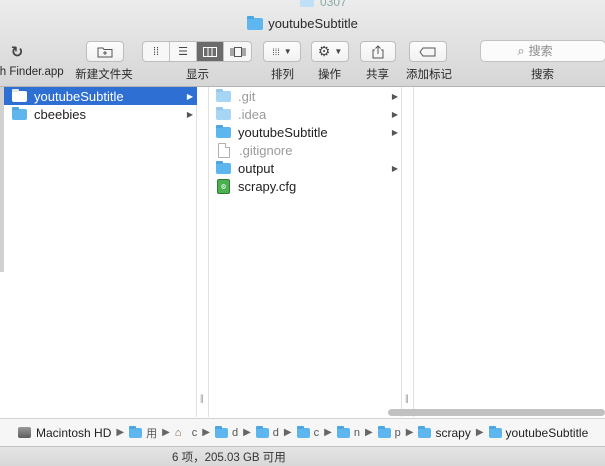  Describe the element at coordinates (548, 51) in the screenshot. I see `search-input` at that location.